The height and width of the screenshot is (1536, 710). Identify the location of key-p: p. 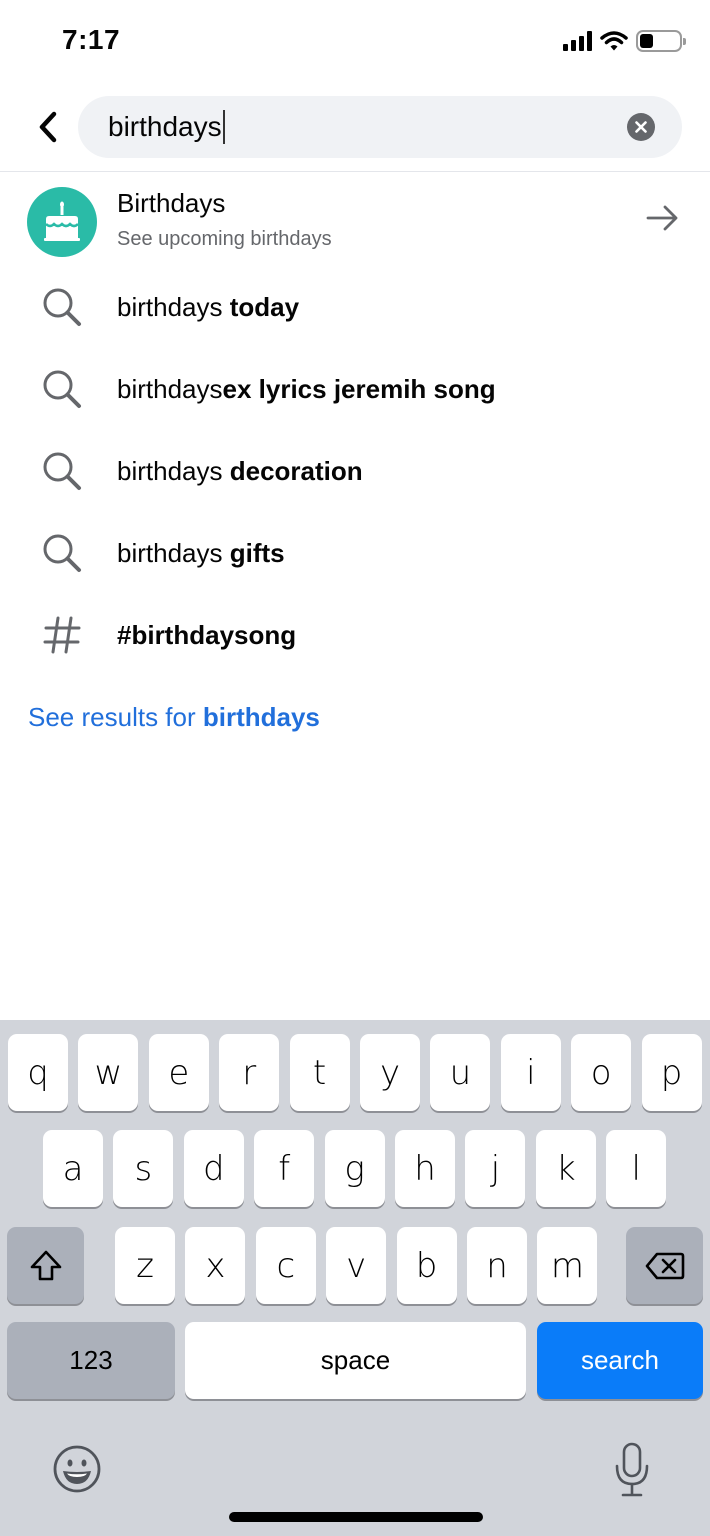
(671, 1072).